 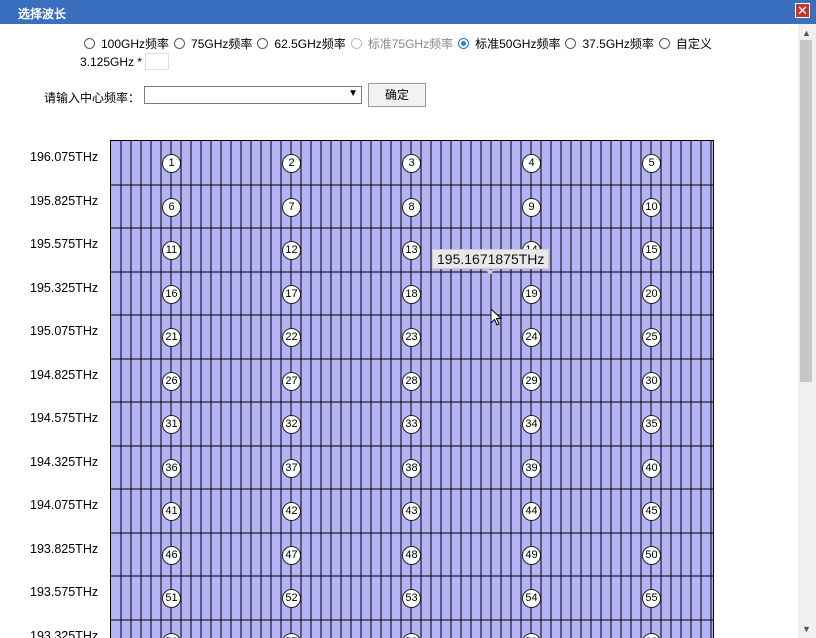 What do you see at coordinates (171, 250) in the screenshot?
I see `channel-marker: 11` at bounding box center [171, 250].